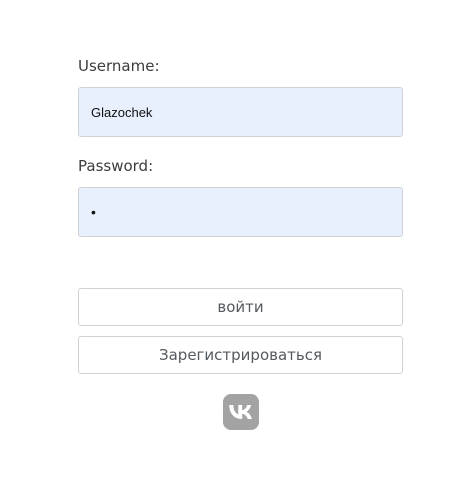 The width and height of the screenshot is (468, 496). What do you see at coordinates (240, 355) in the screenshot?
I see `register-button: Зарегистрироваться` at bounding box center [240, 355].